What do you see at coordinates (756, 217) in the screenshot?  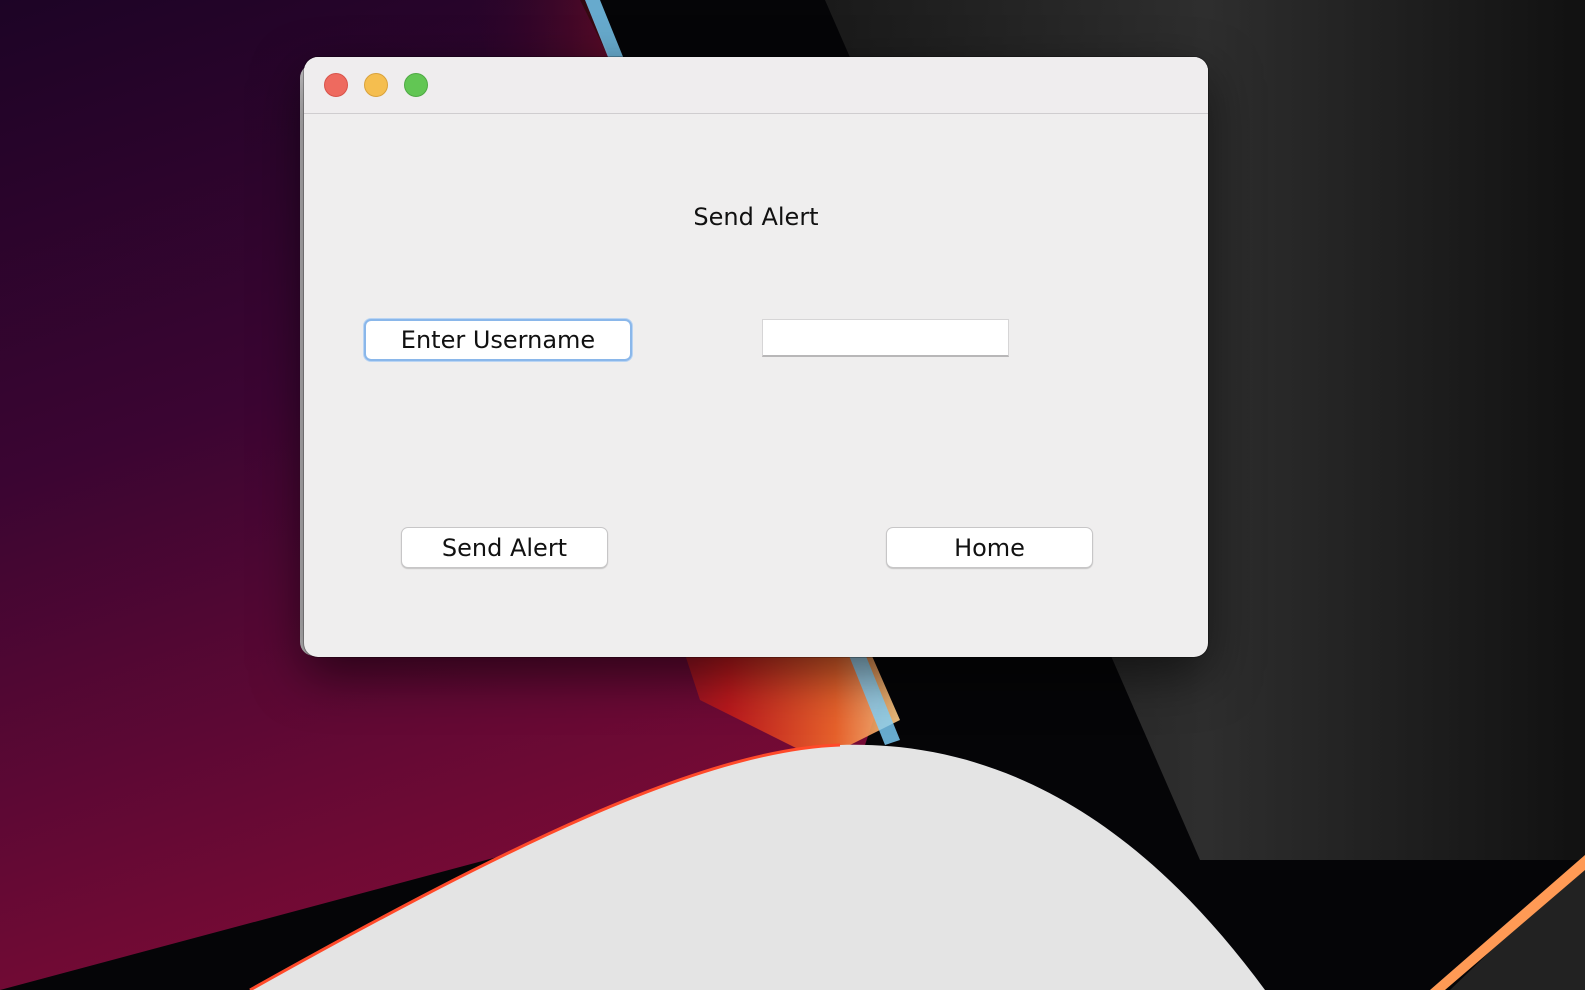 I see `page-title: Send Alert` at bounding box center [756, 217].